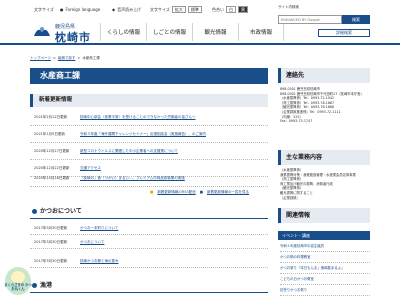 The image size is (400, 300). I want to click on global-nav: くらしの情報 しごとの情報 観光情報 市政情報, so click(192, 32).